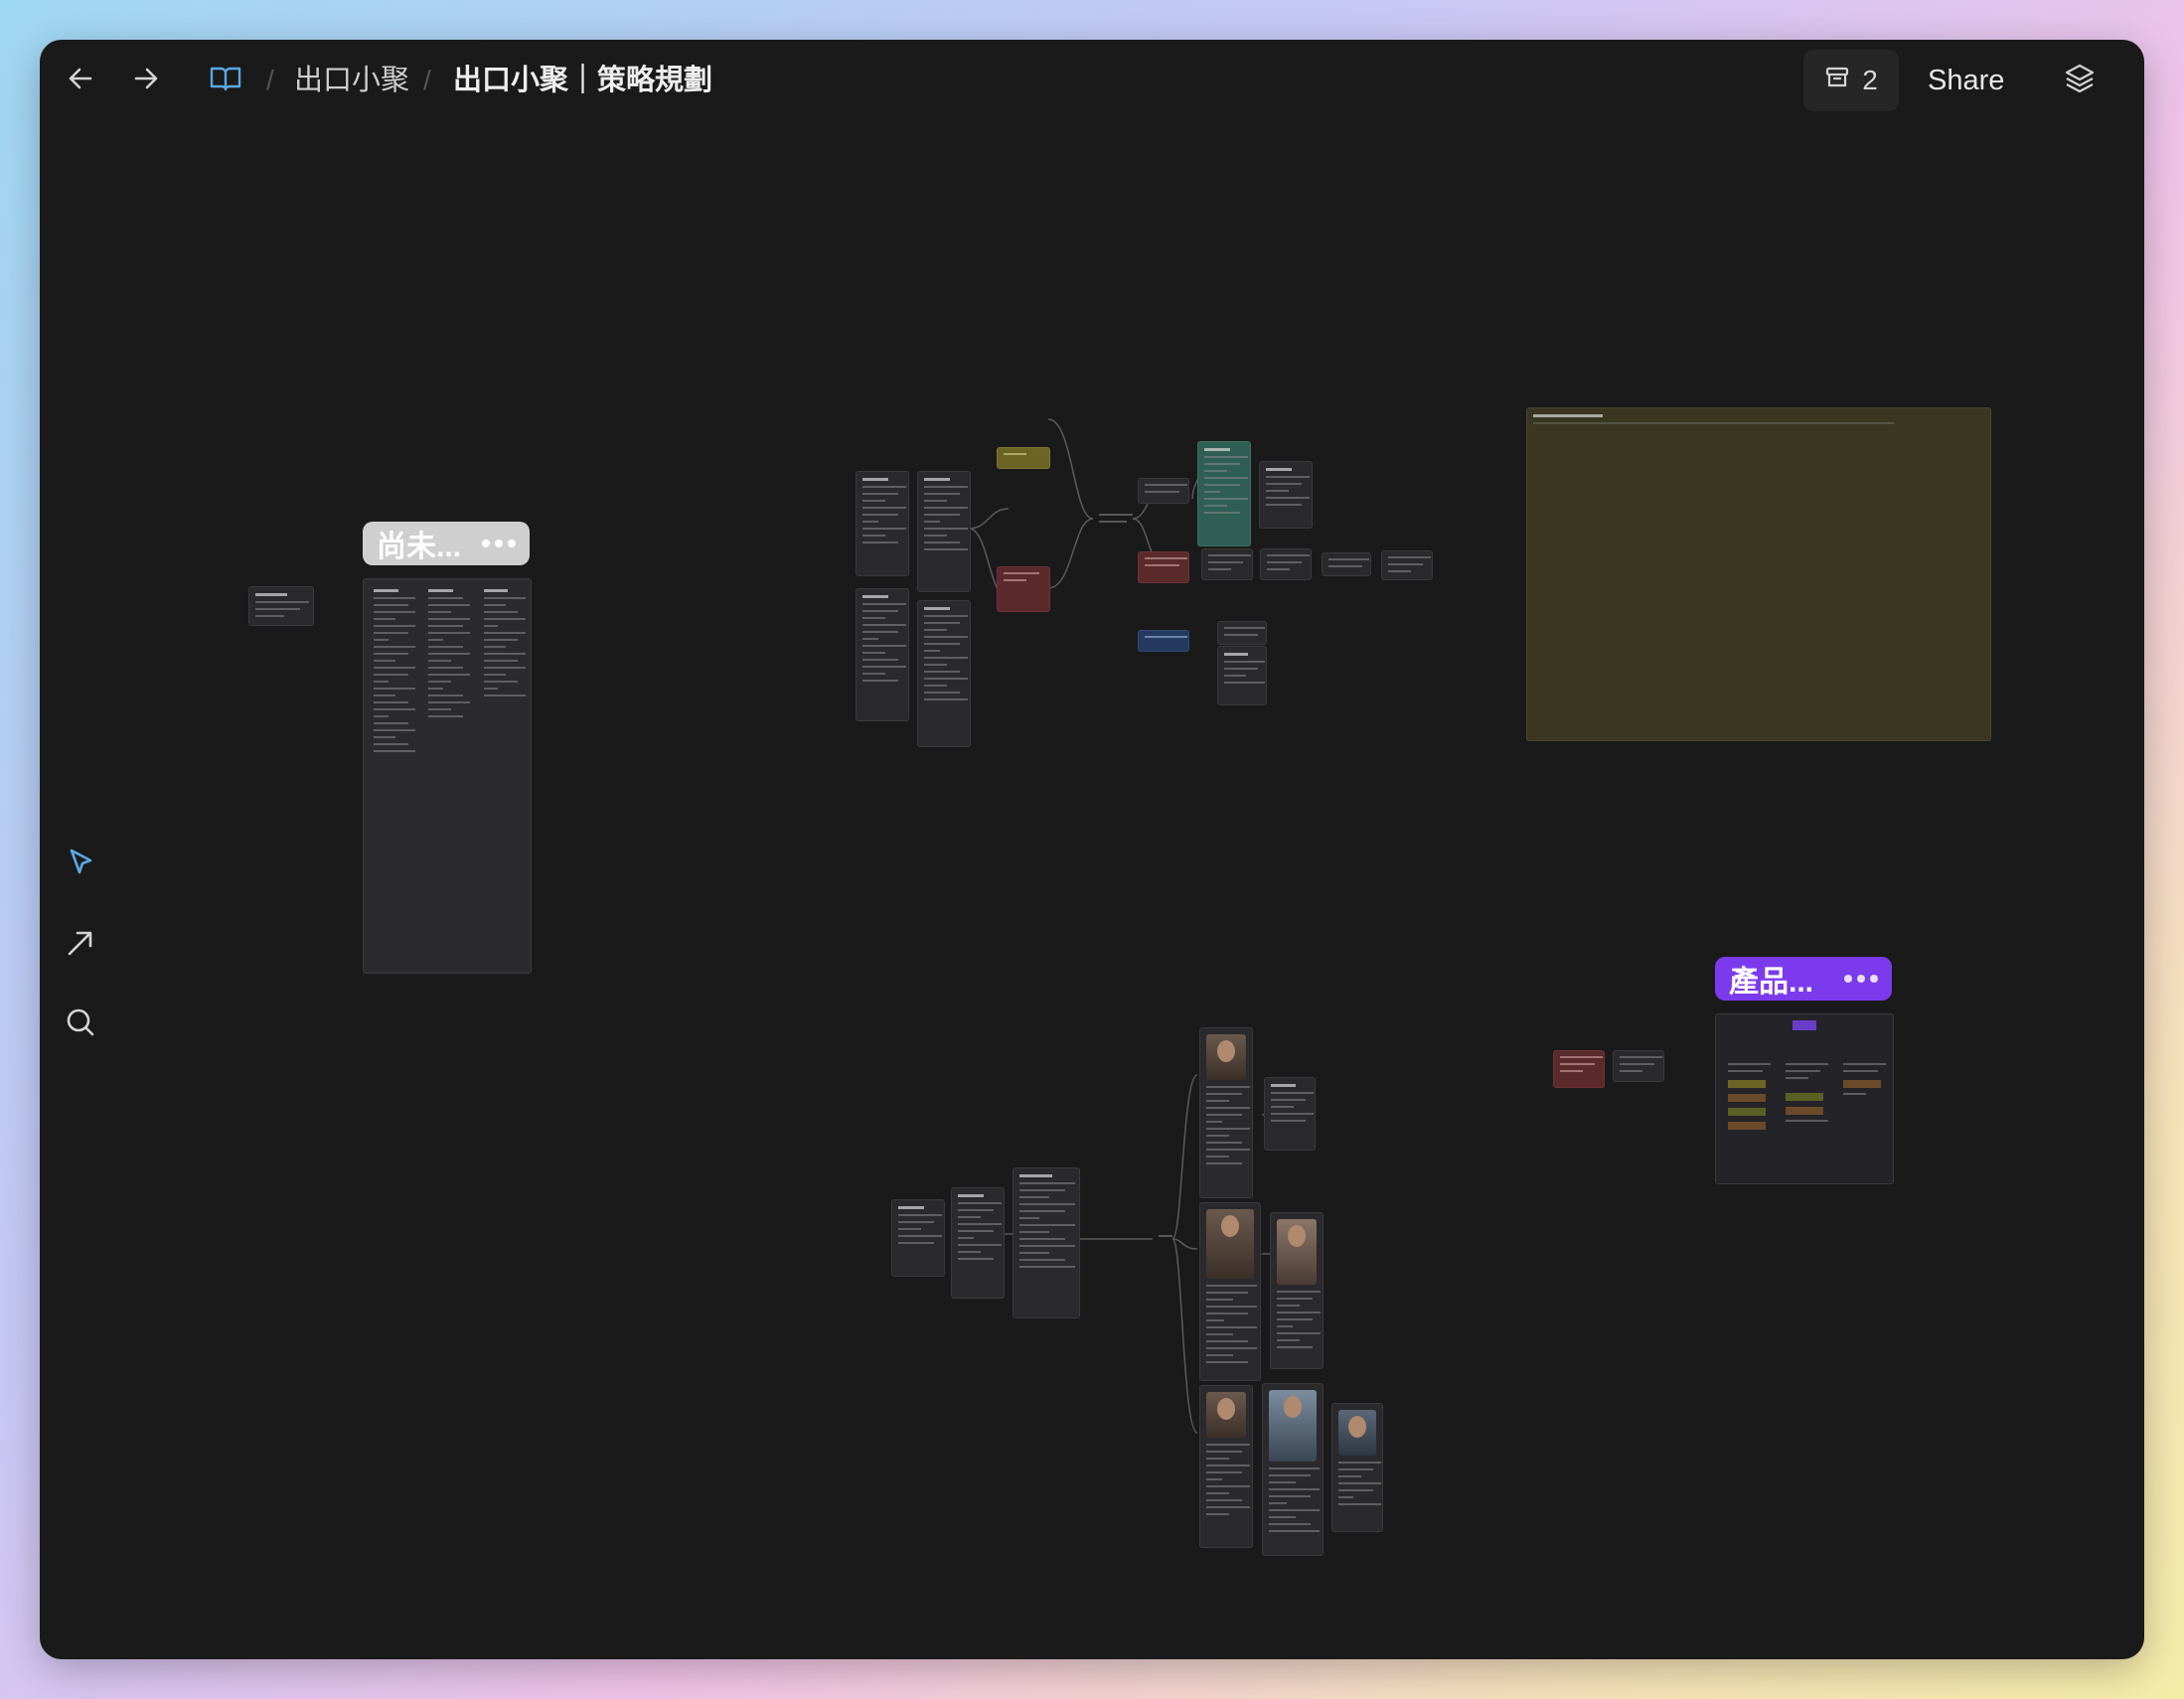 Image resolution: width=2184 pixels, height=1699 pixels. I want to click on topic-node-green, so click(1224, 494).